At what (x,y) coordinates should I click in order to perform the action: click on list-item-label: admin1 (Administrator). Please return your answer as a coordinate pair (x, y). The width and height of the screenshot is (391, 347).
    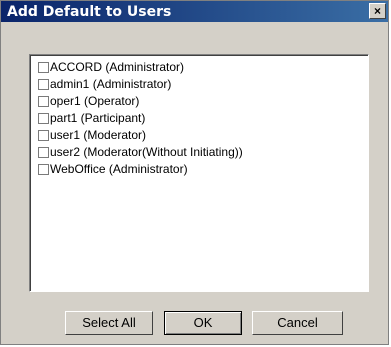
    Looking at the image, I should click on (111, 84).